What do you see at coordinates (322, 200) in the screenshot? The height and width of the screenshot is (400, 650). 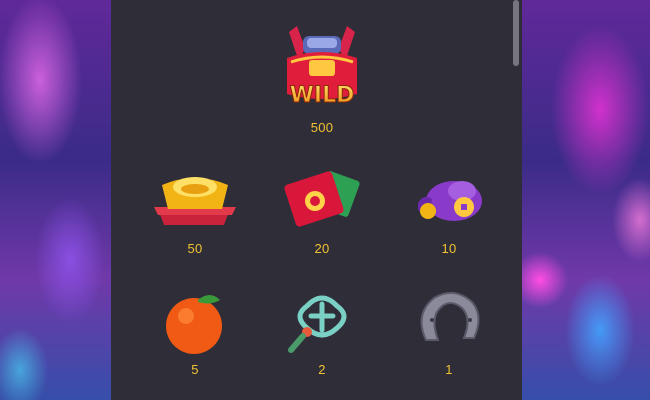 I see `red-envelope-icon` at bounding box center [322, 200].